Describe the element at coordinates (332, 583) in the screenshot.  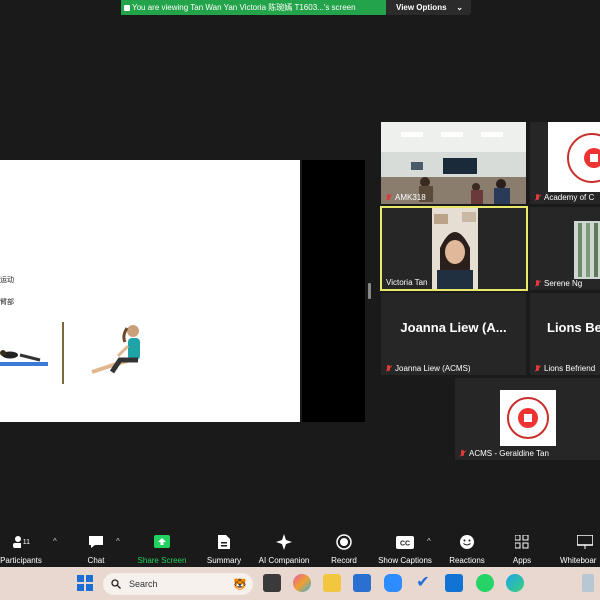
I see `file-explorer-icon` at that location.